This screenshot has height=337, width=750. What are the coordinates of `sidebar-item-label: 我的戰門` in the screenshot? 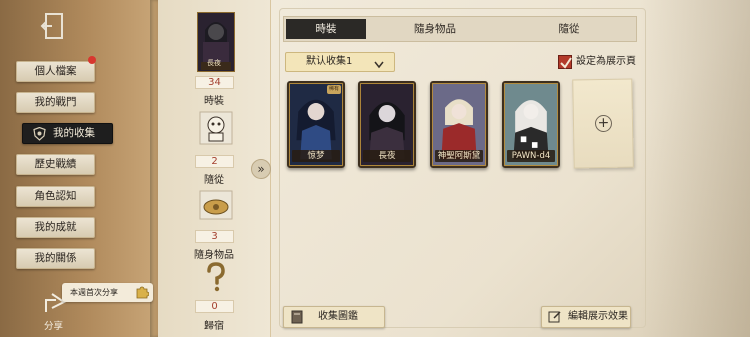 It's located at (55, 102).